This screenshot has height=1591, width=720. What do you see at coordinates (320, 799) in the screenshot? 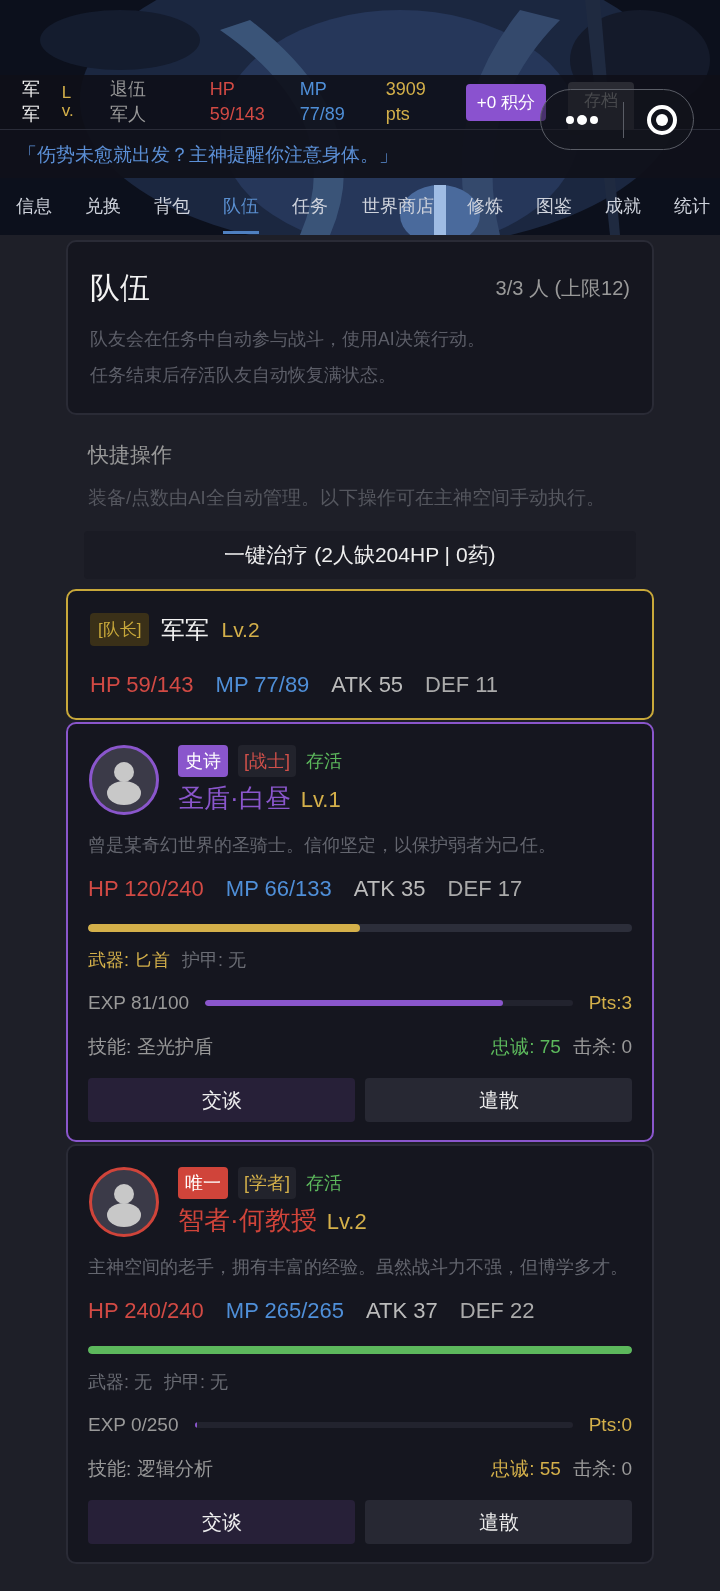
I see `member-level: Lv.1` at bounding box center [320, 799].